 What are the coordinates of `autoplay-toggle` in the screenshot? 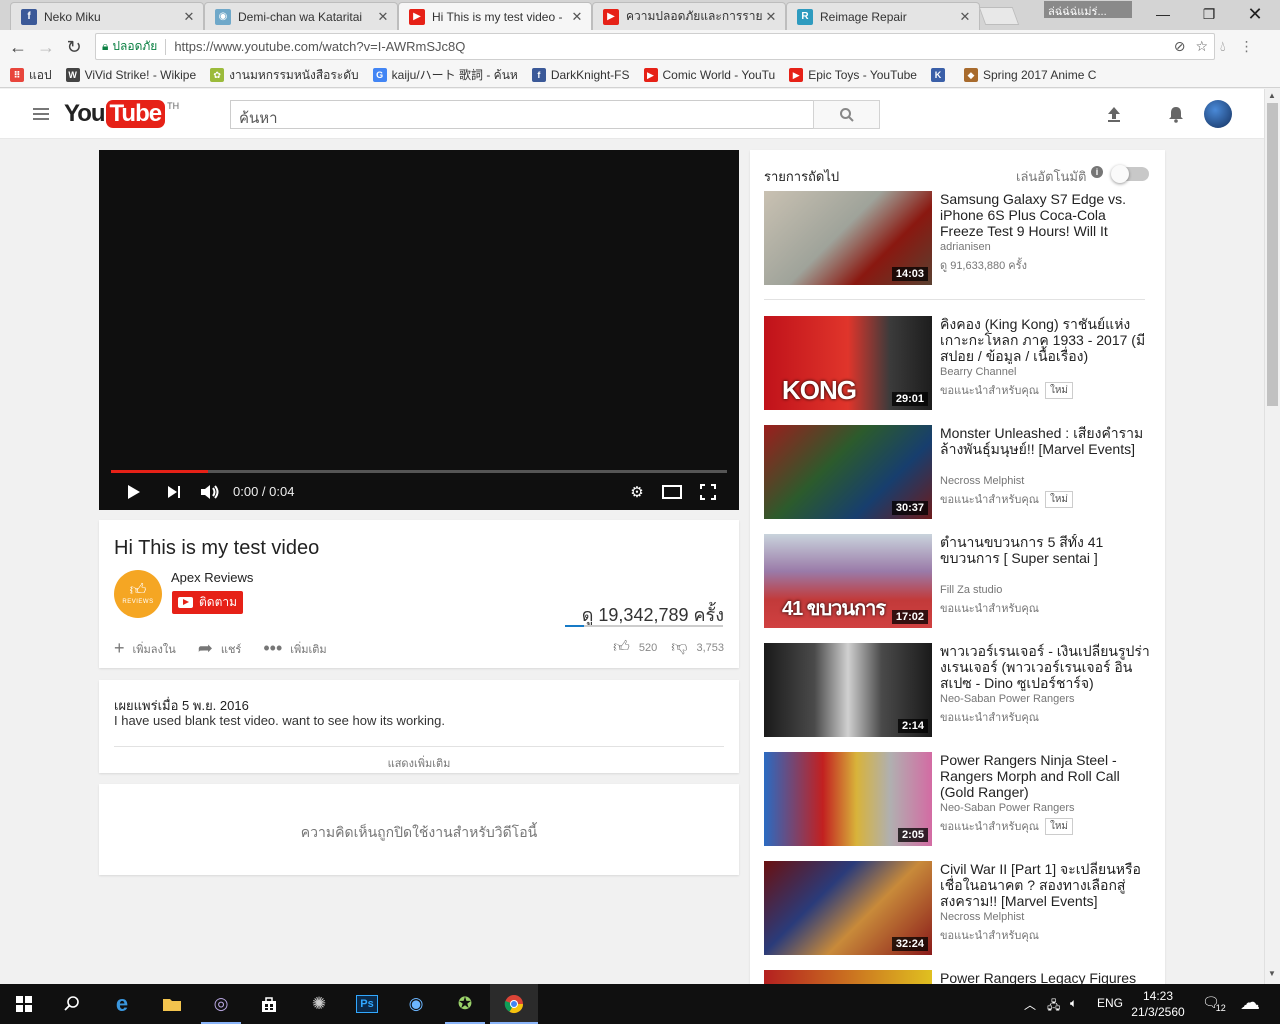 It's located at (1130, 174).